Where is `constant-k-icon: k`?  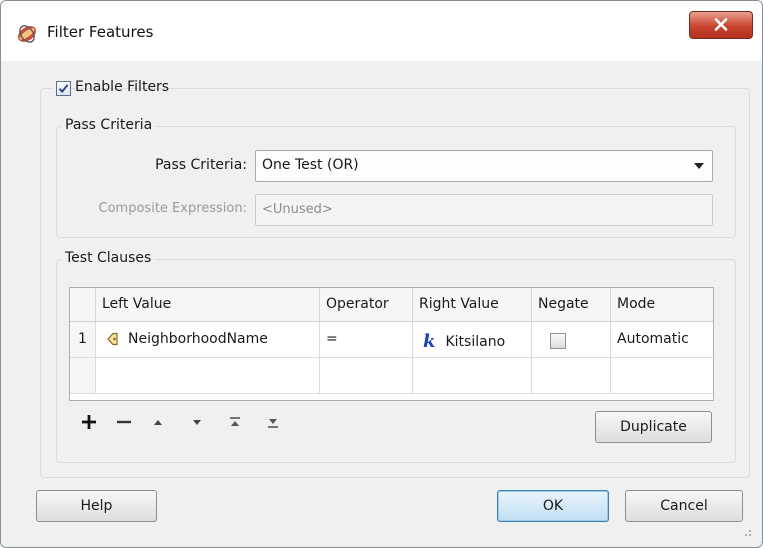 constant-k-icon: k is located at coordinates (429, 341).